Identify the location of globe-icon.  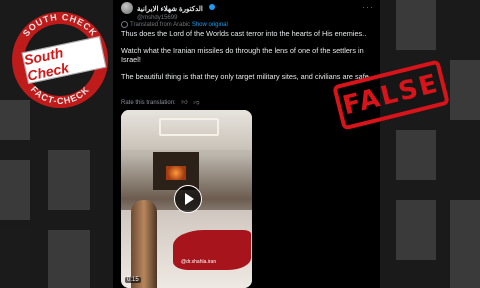
(124, 24).